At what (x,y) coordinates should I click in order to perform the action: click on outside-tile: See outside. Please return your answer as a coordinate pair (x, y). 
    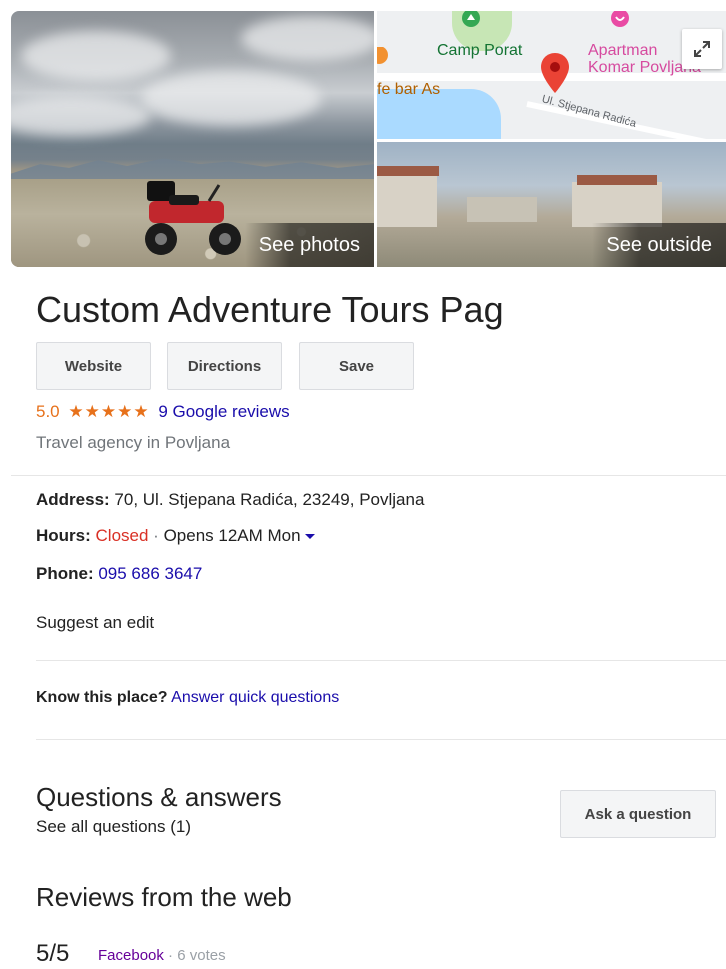
    Looking at the image, I should click on (551, 204).